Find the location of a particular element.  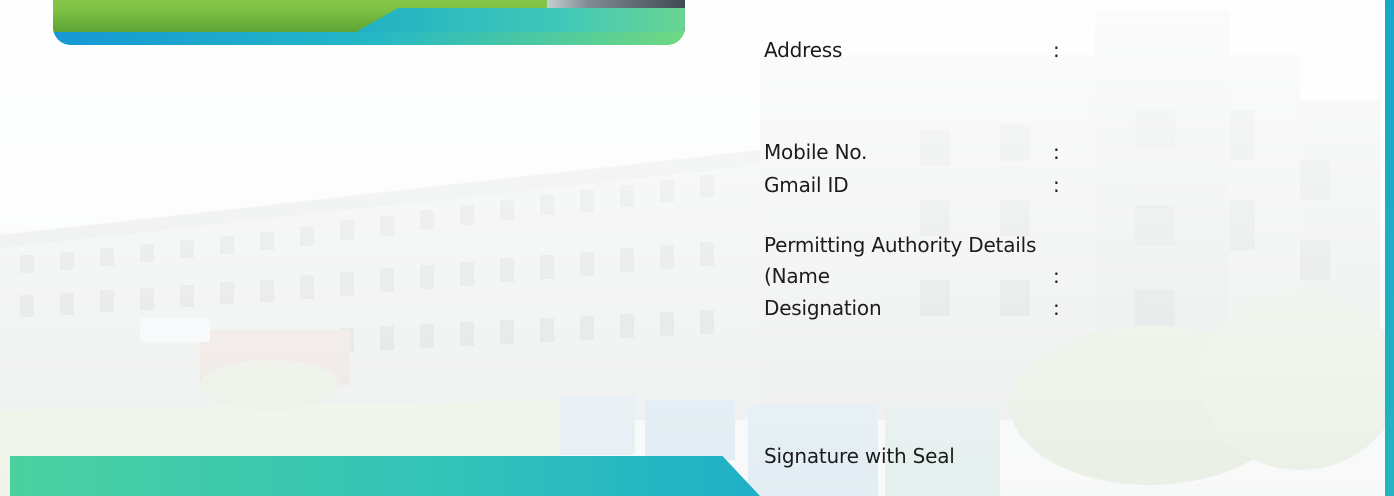

authority-name-label: (Name is located at coordinates (797, 276).